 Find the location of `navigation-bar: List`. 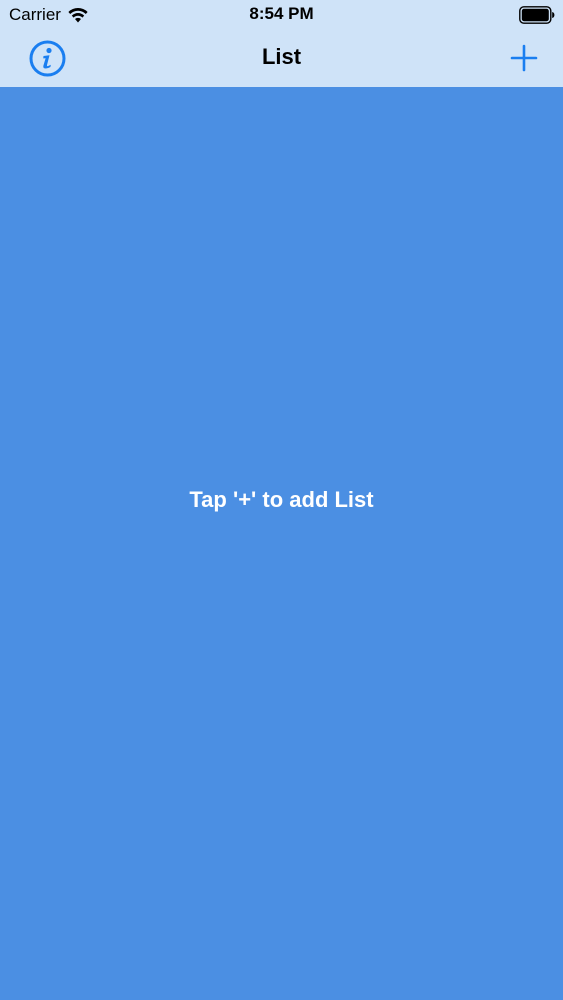

navigation-bar: List is located at coordinates (281, 58).